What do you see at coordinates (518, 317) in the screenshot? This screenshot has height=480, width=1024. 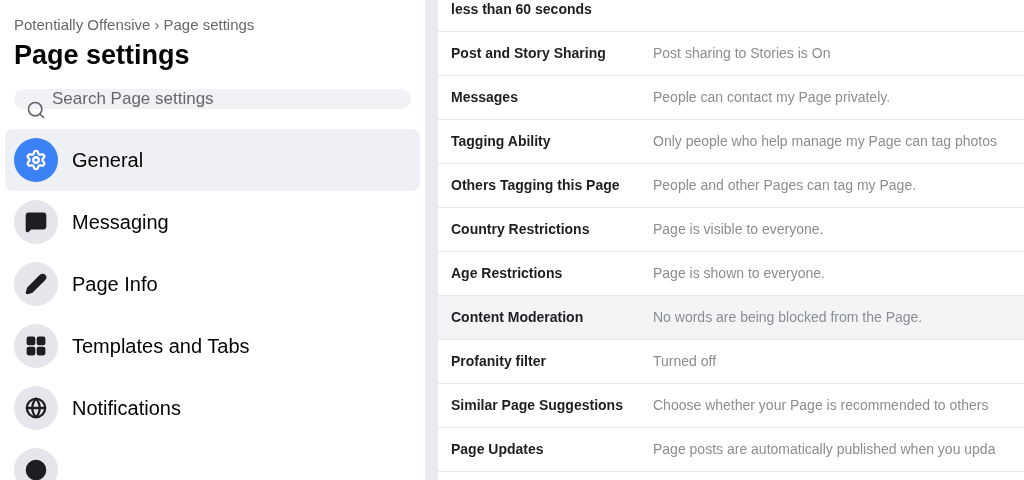 I see `setting-label: Content Moderation` at bounding box center [518, 317].